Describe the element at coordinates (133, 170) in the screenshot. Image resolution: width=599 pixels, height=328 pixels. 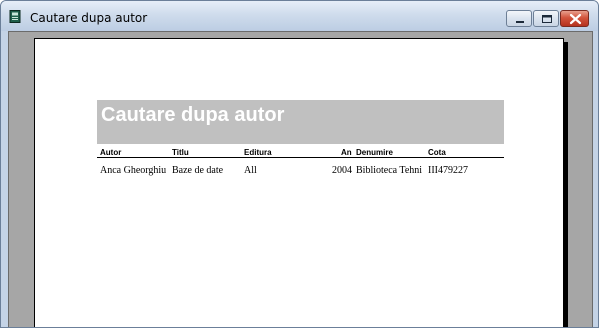
I see `cell-autor: Anca Gheorghiu` at that location.